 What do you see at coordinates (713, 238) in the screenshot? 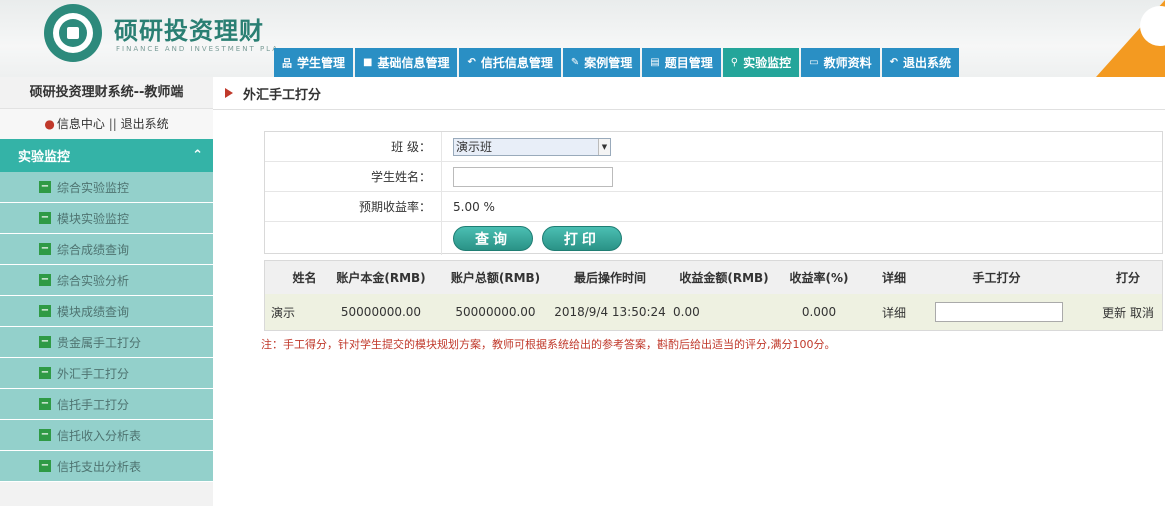
I see `form-row-actions: 查询 打印` at bounding box center [713, 238].